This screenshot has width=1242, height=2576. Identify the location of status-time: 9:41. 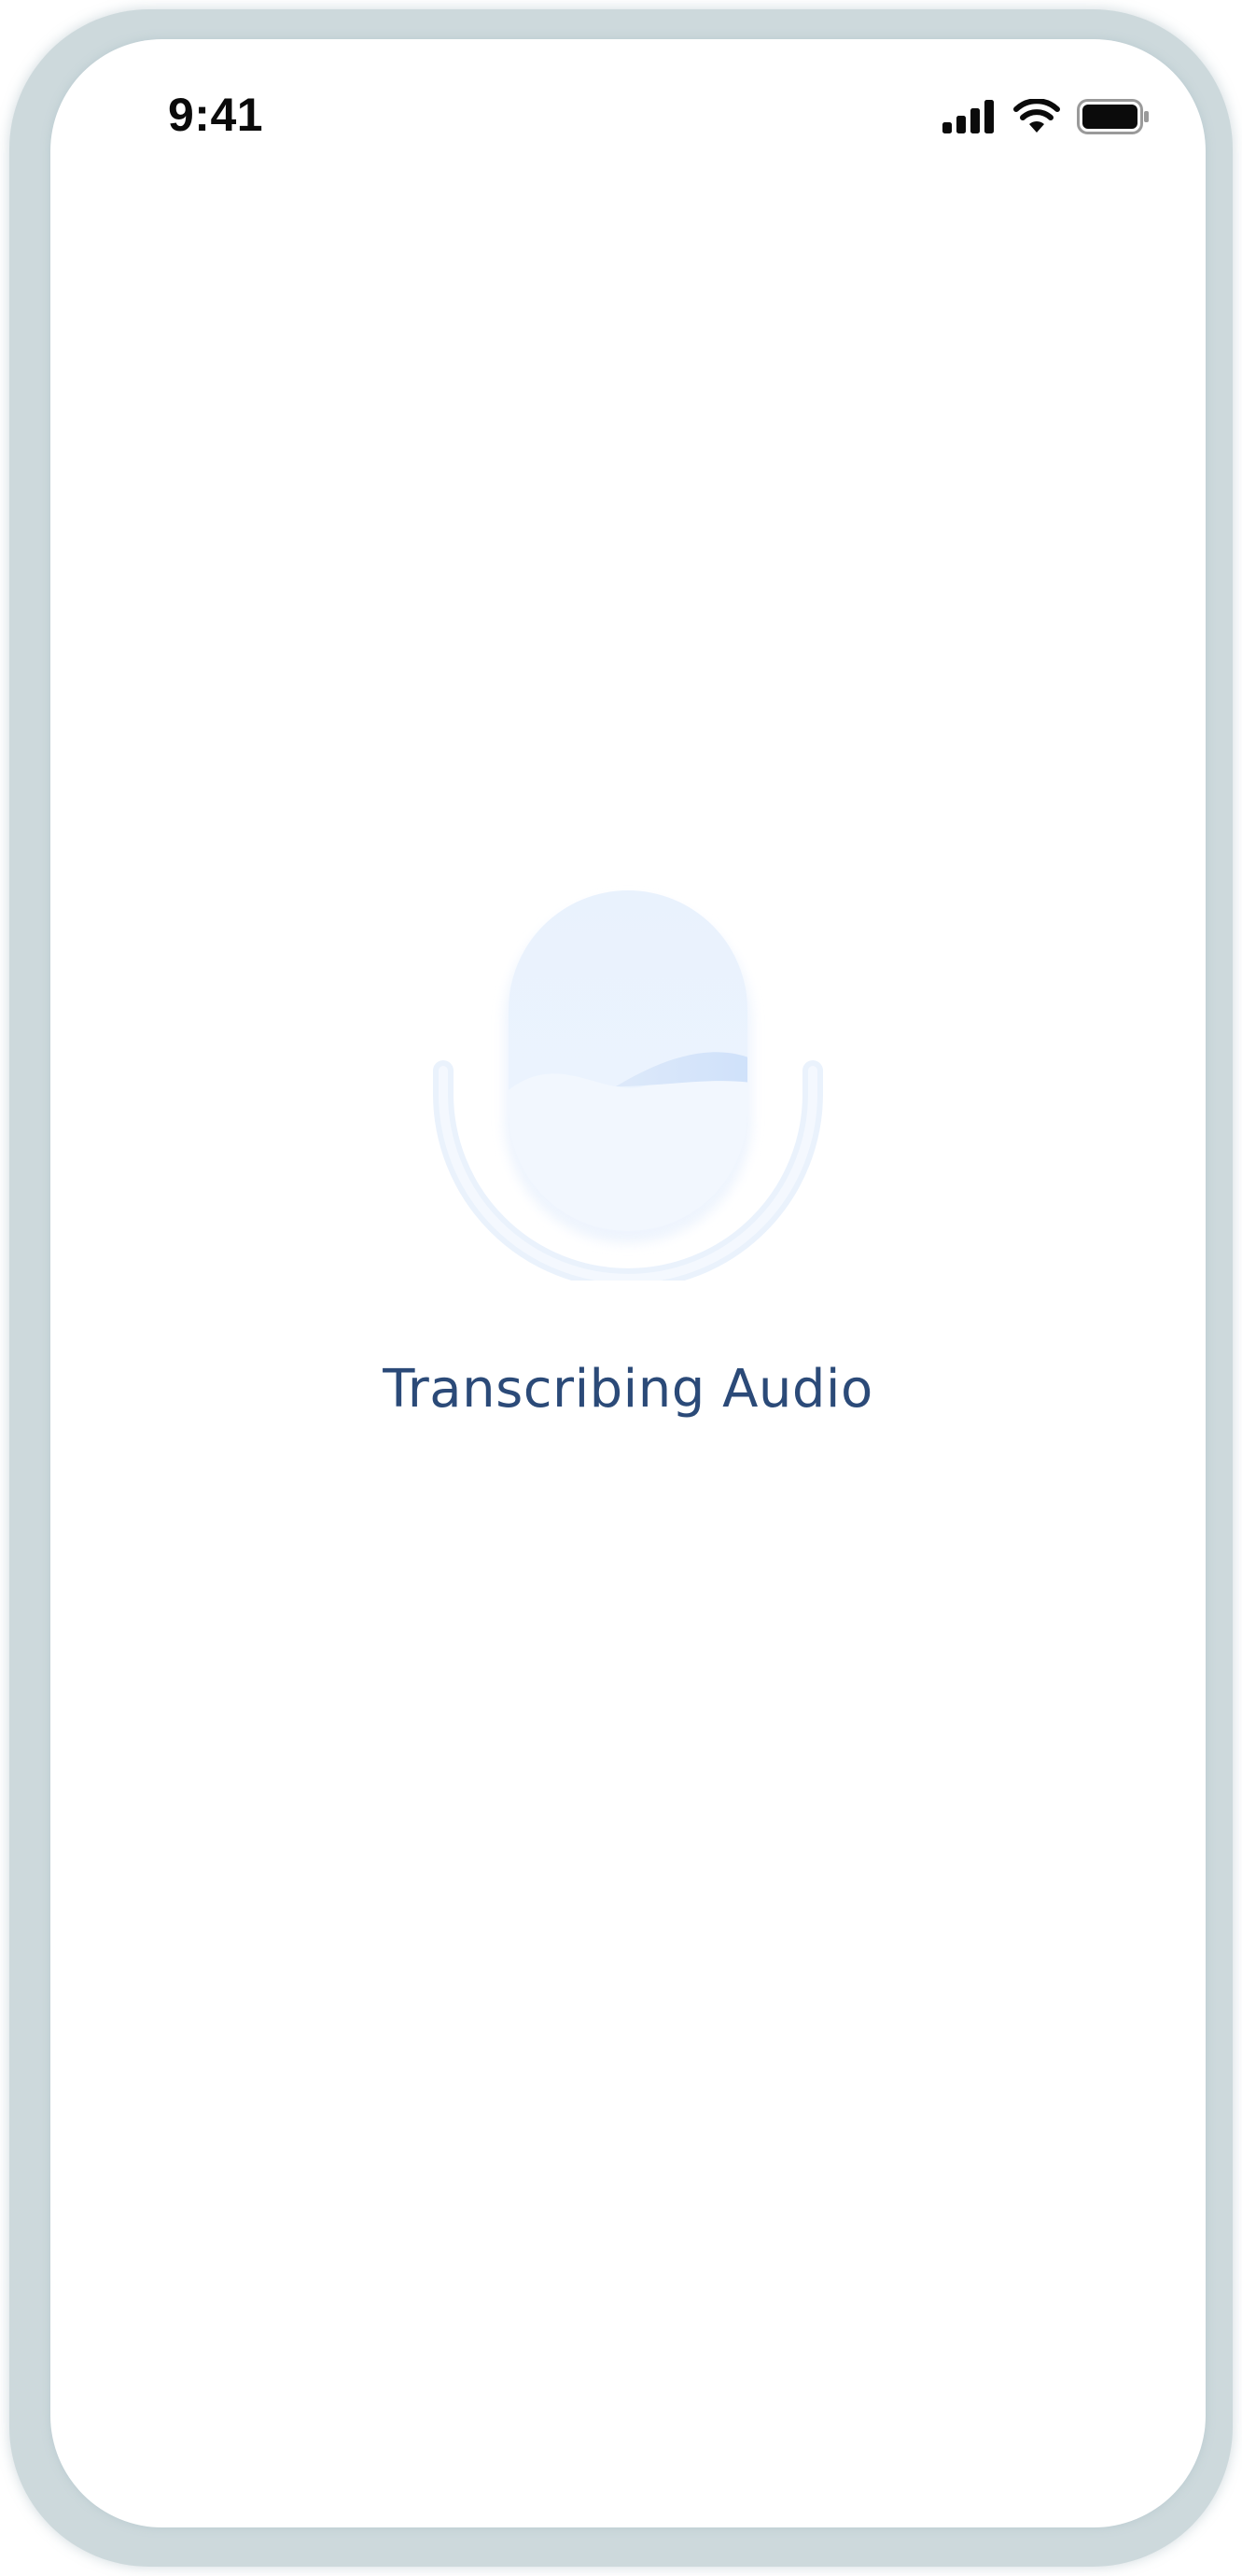
(216, 115).